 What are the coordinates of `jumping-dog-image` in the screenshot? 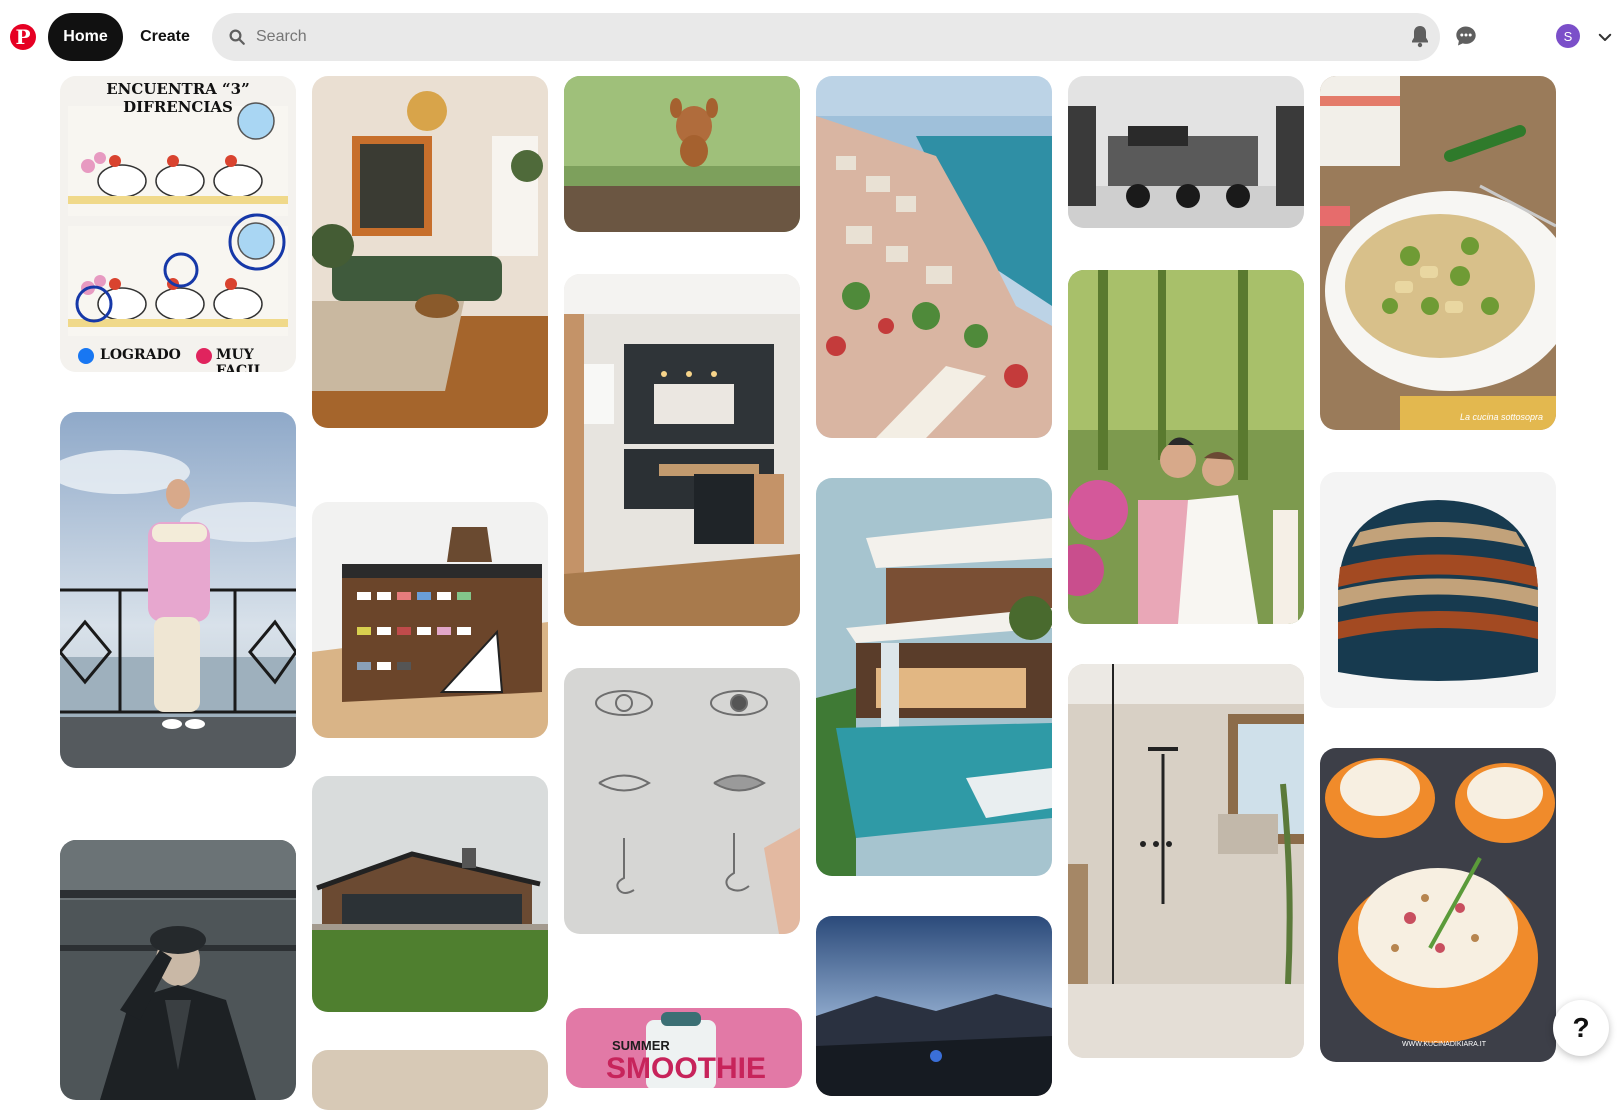 It's located at (682, 154).